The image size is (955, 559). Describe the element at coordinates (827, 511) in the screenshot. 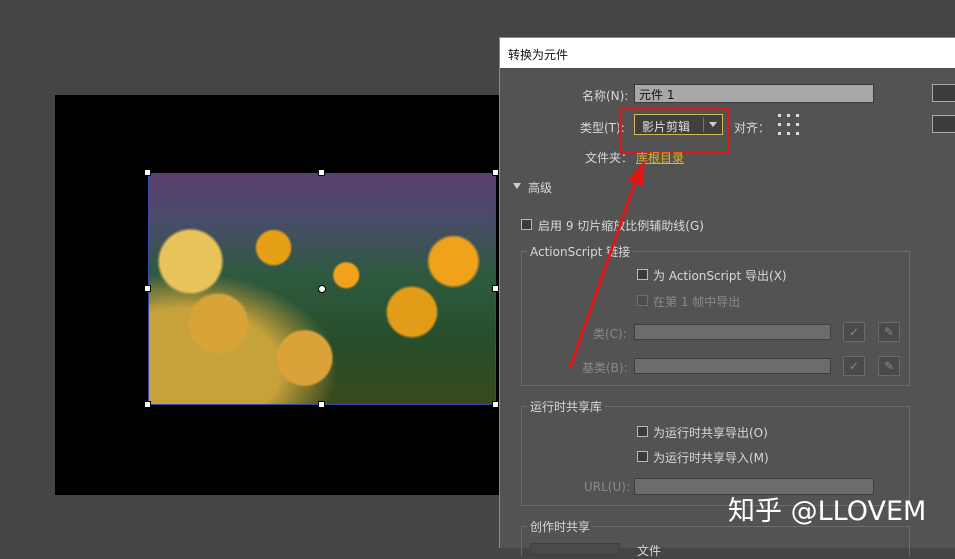

I see `watermark: 知乎 @LLOVEM` at that location.